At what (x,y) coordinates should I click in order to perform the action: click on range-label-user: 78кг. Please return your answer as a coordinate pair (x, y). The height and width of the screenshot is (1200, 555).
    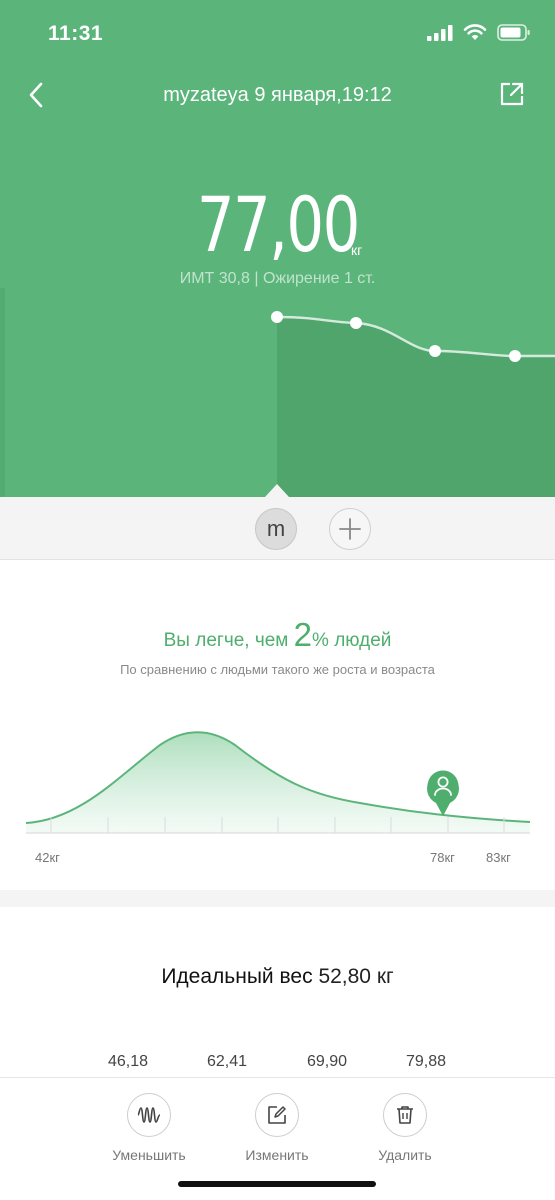
    Looking at the image, I should click on (442, 857).